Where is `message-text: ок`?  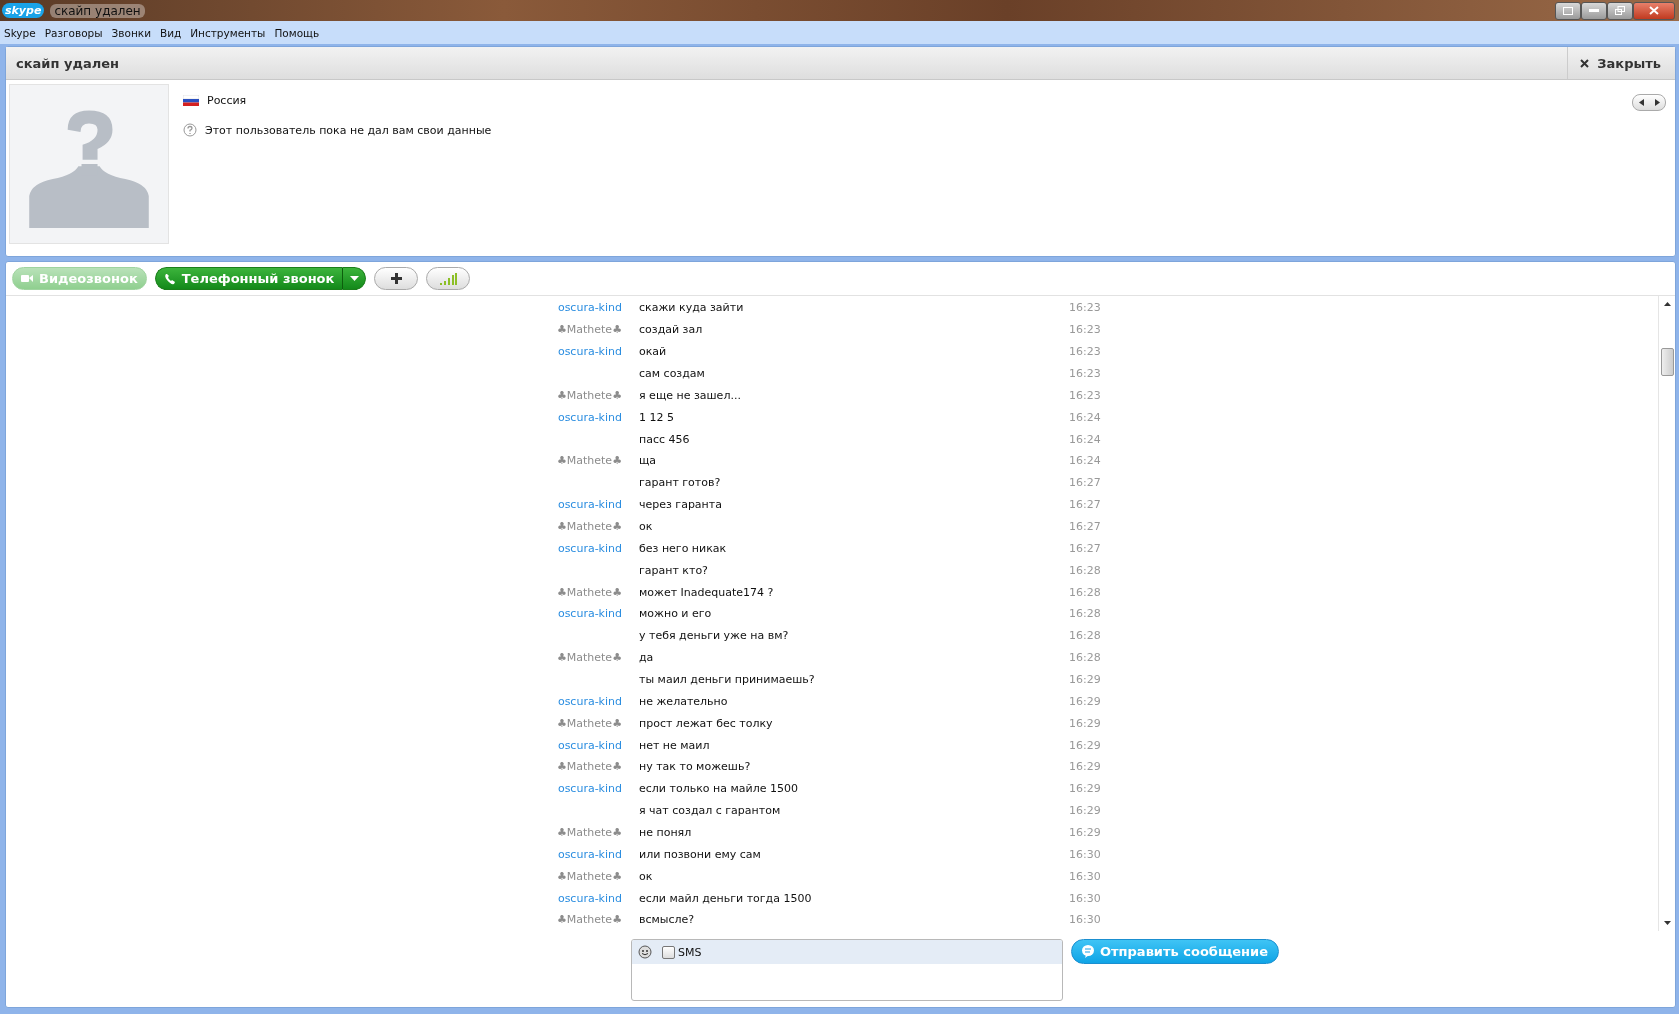
message-text: ок is located at coordinates (646, 876).